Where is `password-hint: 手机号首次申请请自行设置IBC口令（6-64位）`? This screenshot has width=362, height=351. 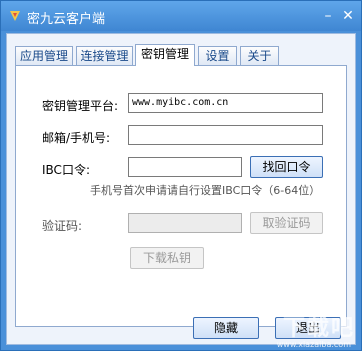
password-hint: 手机号首次申请请自行设置IBC口令（6-64位） is located at coordinates (205, 190).